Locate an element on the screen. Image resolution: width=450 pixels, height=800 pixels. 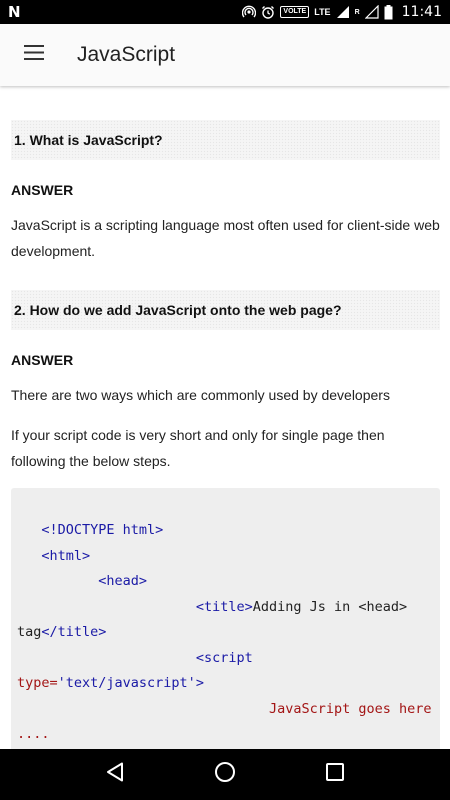
notification-n-icon: N is located at coordinates (14, 12).